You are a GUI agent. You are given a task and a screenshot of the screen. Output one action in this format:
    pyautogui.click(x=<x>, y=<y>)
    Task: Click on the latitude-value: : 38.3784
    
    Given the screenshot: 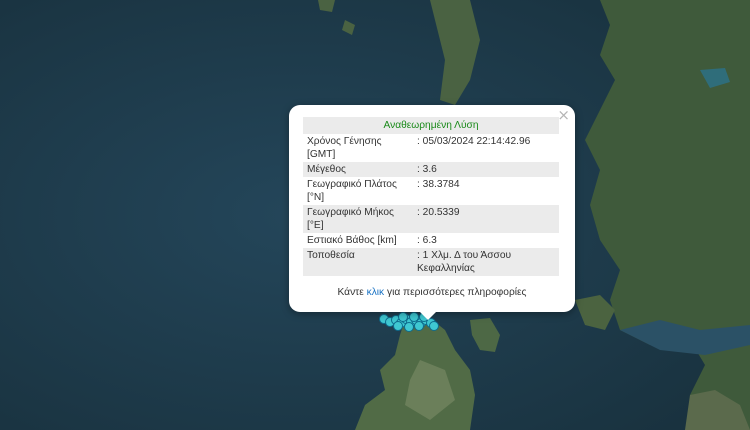 What is the action you would take?
    pyautogui.click(x=438, y=184)
    